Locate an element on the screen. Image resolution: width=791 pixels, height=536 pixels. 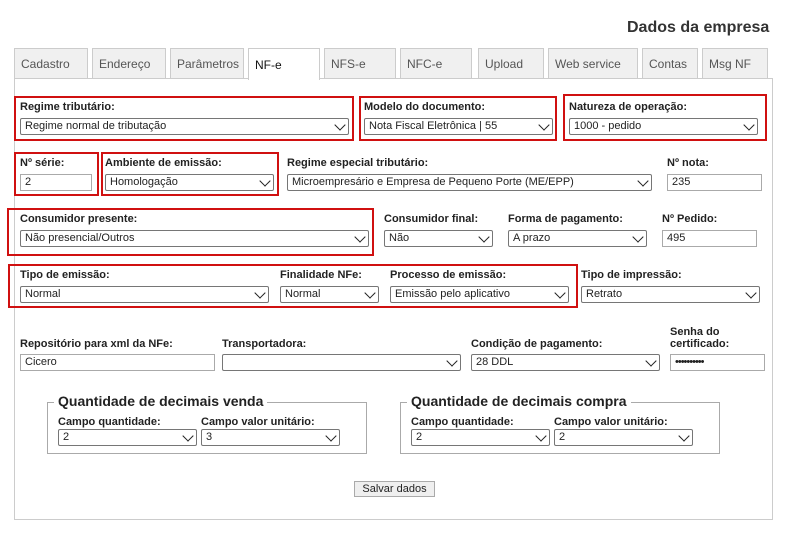
decimais-venda-fieldset is located at coordinates (207, 428).